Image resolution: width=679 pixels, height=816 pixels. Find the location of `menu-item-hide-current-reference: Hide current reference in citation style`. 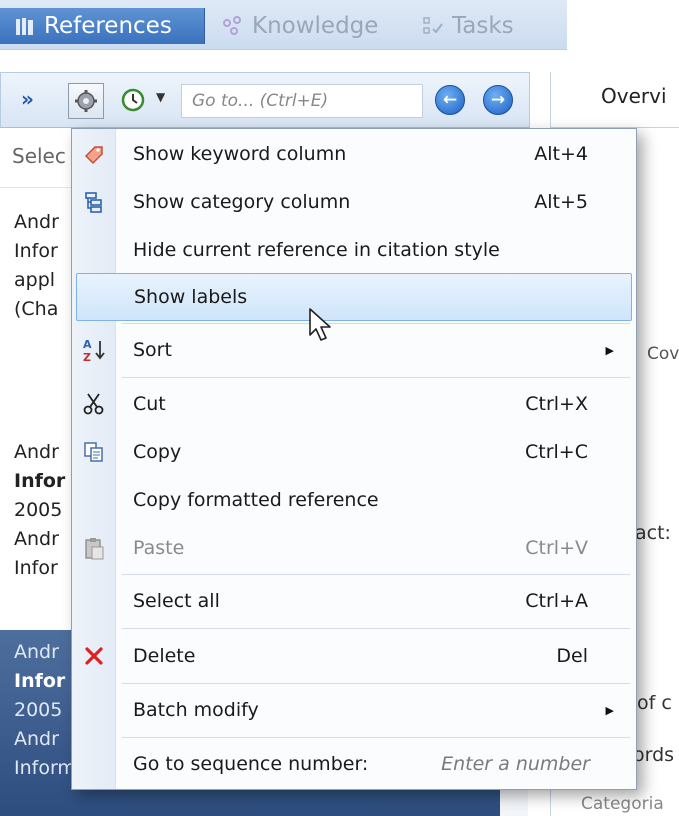

menu-item-hide-current-reference: Hide current reference in citation style is located at coordinates (354, 250).